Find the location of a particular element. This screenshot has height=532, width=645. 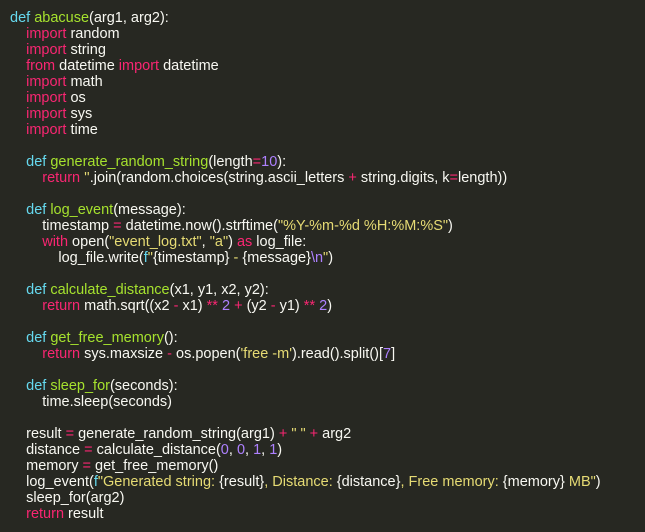

code-token: 'free -m' is located at coordinates (266, 354).